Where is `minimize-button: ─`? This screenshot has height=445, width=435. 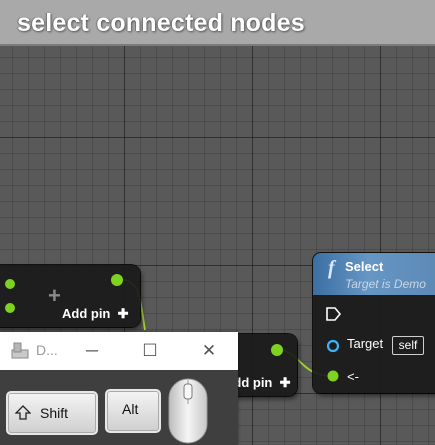
minimize-button: ─ is located at coordinates (92, 351).